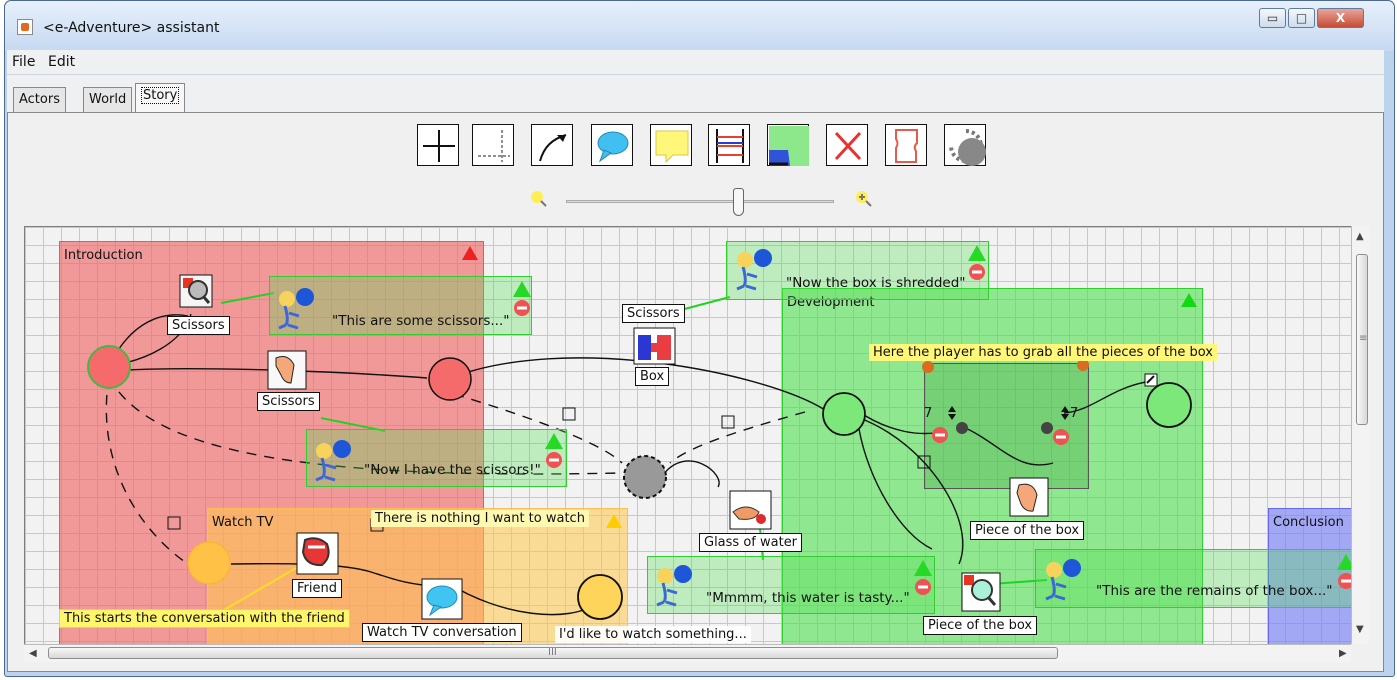  Describe the element at coordinates (1151, 380) in the screenshot. I see `small-arrow-box-icon` at that location.